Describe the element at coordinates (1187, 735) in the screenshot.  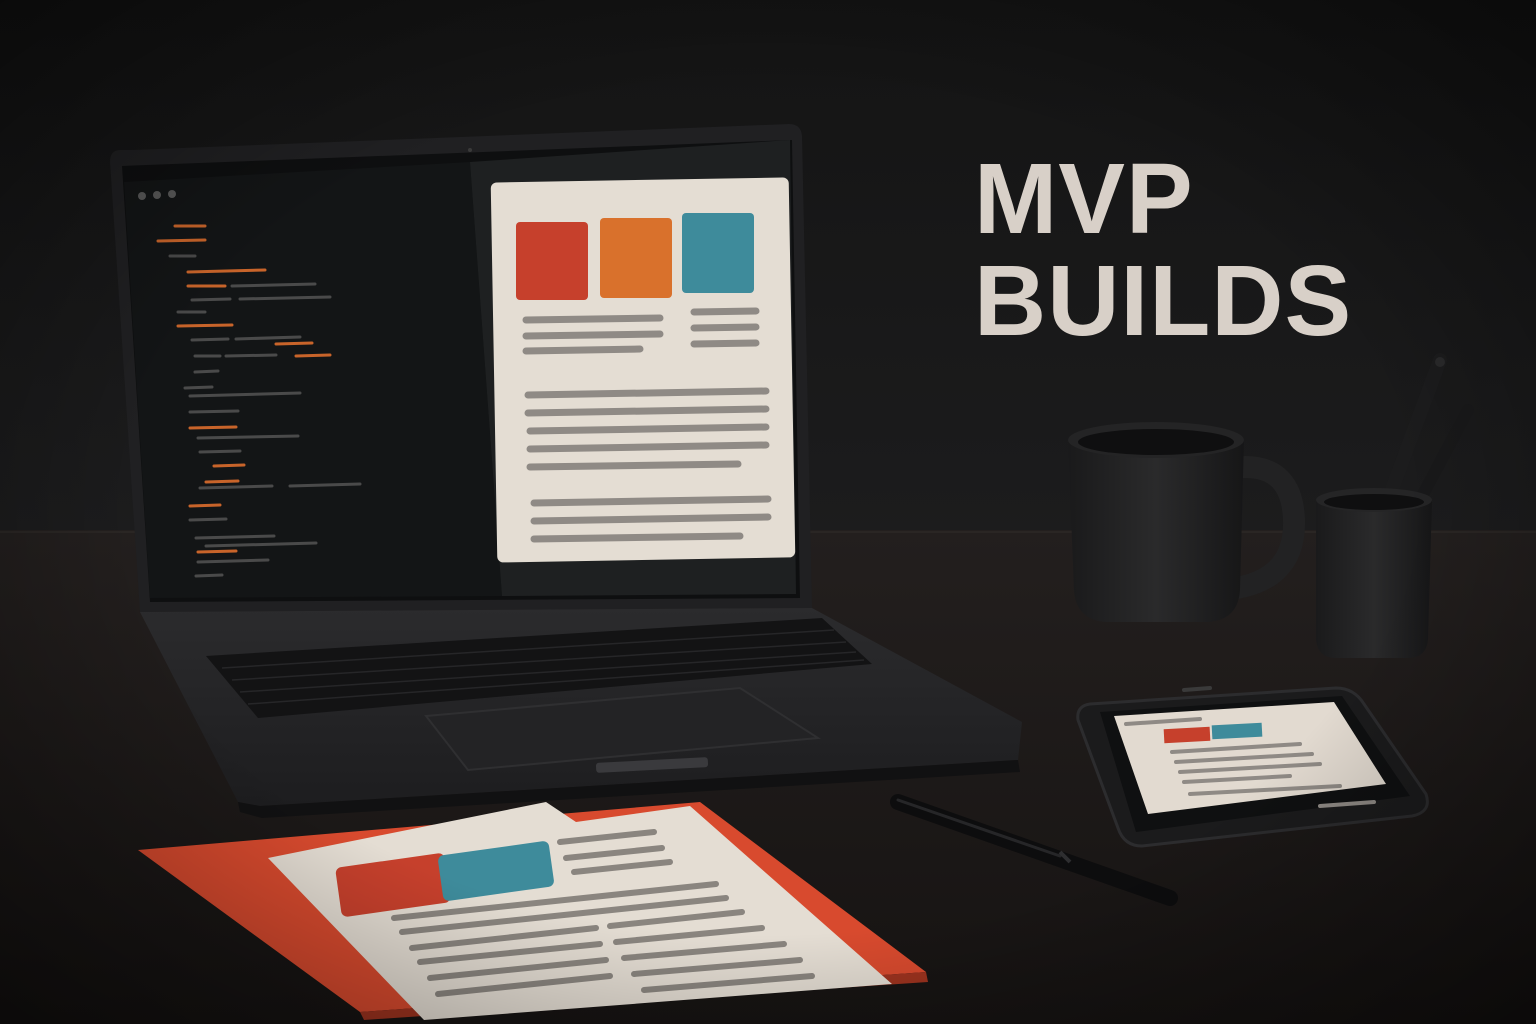
I see `phone-red-block` at that location.